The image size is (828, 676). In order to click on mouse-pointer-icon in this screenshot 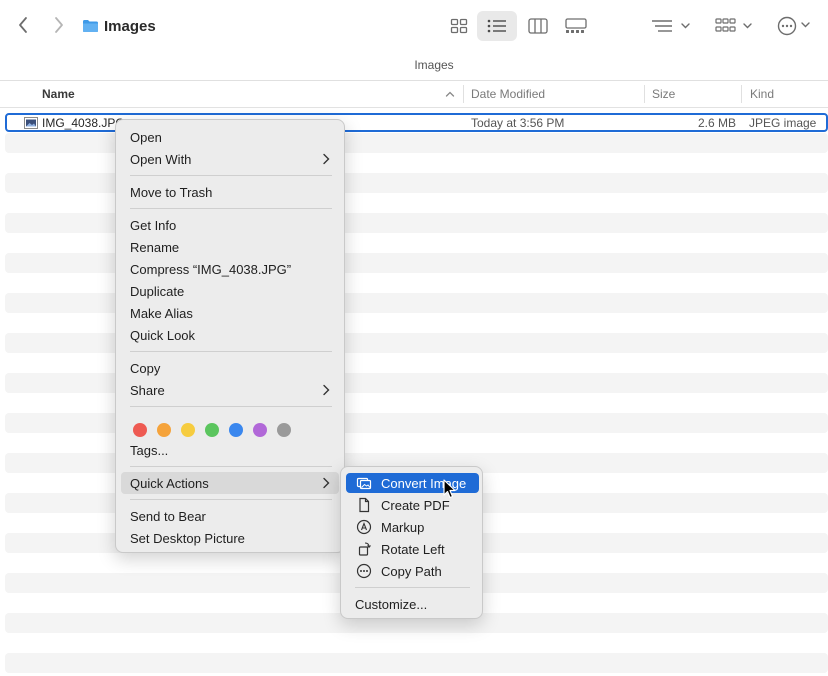, I will do `click(449, 489)`.